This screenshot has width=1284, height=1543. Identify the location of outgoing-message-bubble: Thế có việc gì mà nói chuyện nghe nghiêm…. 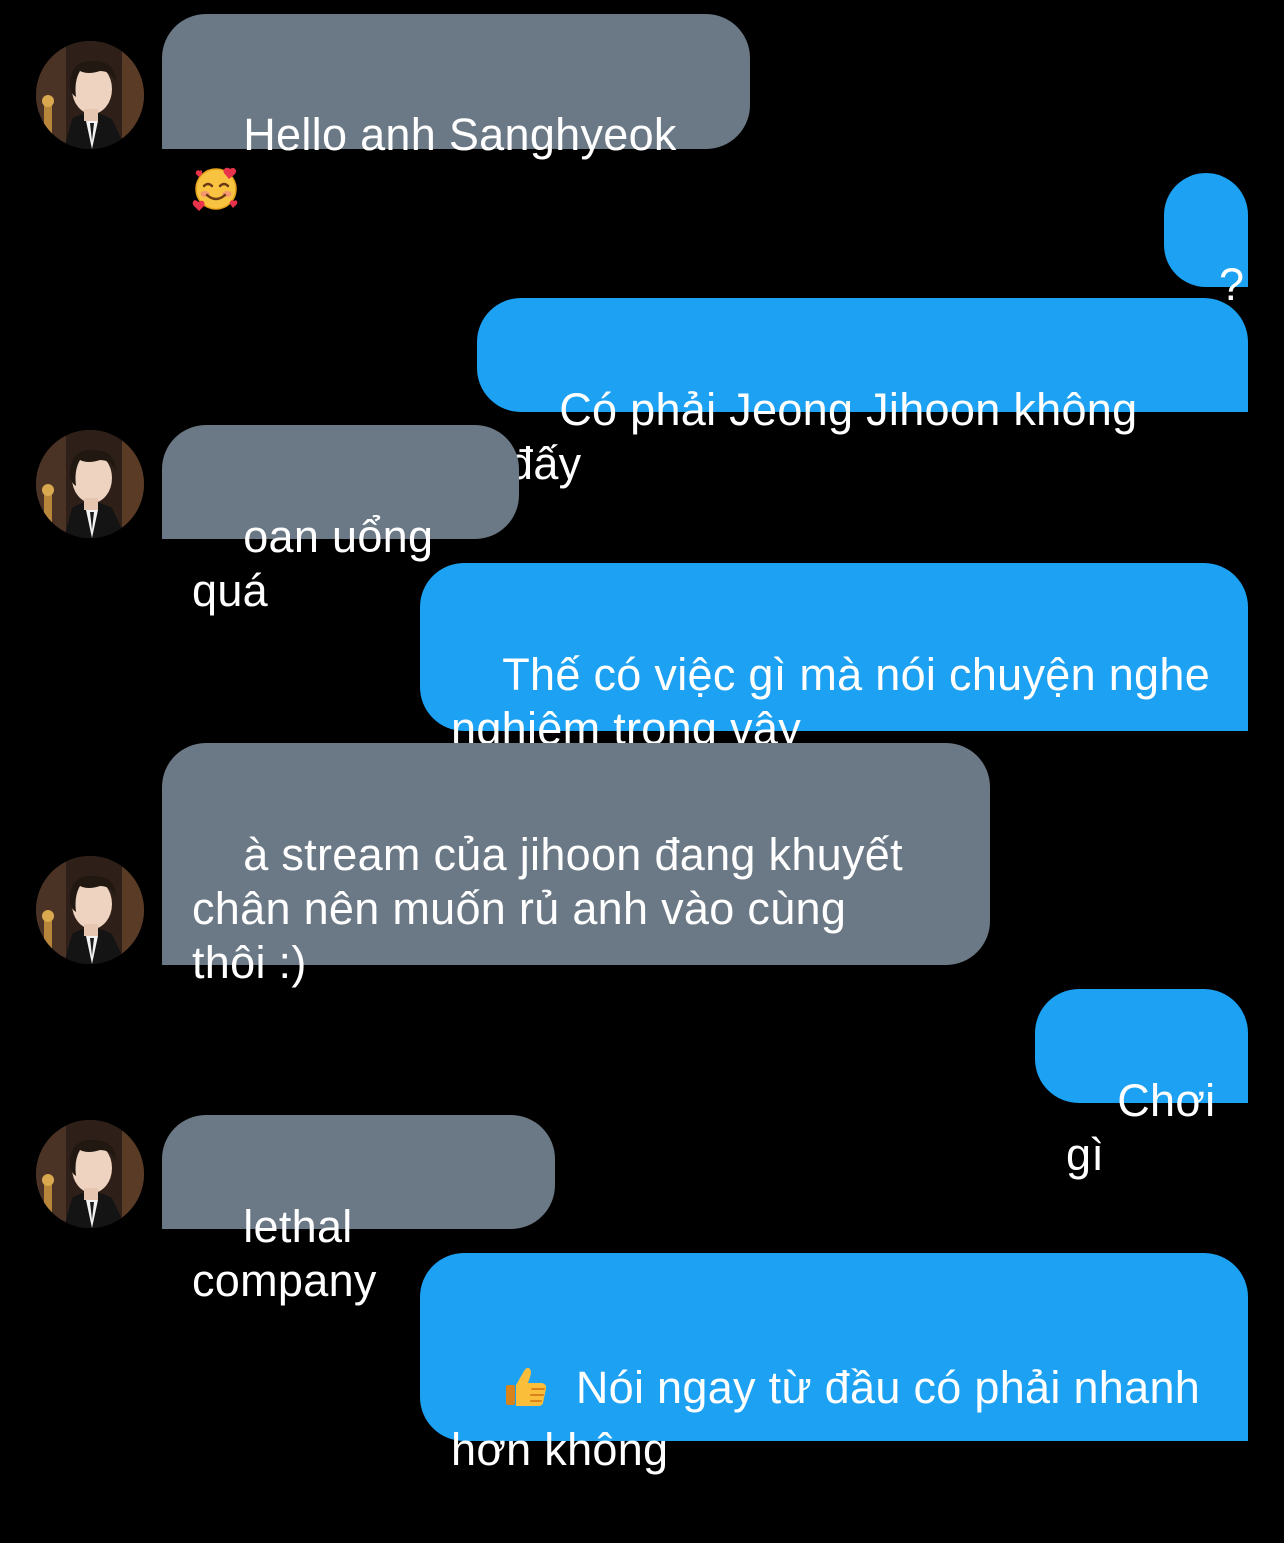
(834, 658).